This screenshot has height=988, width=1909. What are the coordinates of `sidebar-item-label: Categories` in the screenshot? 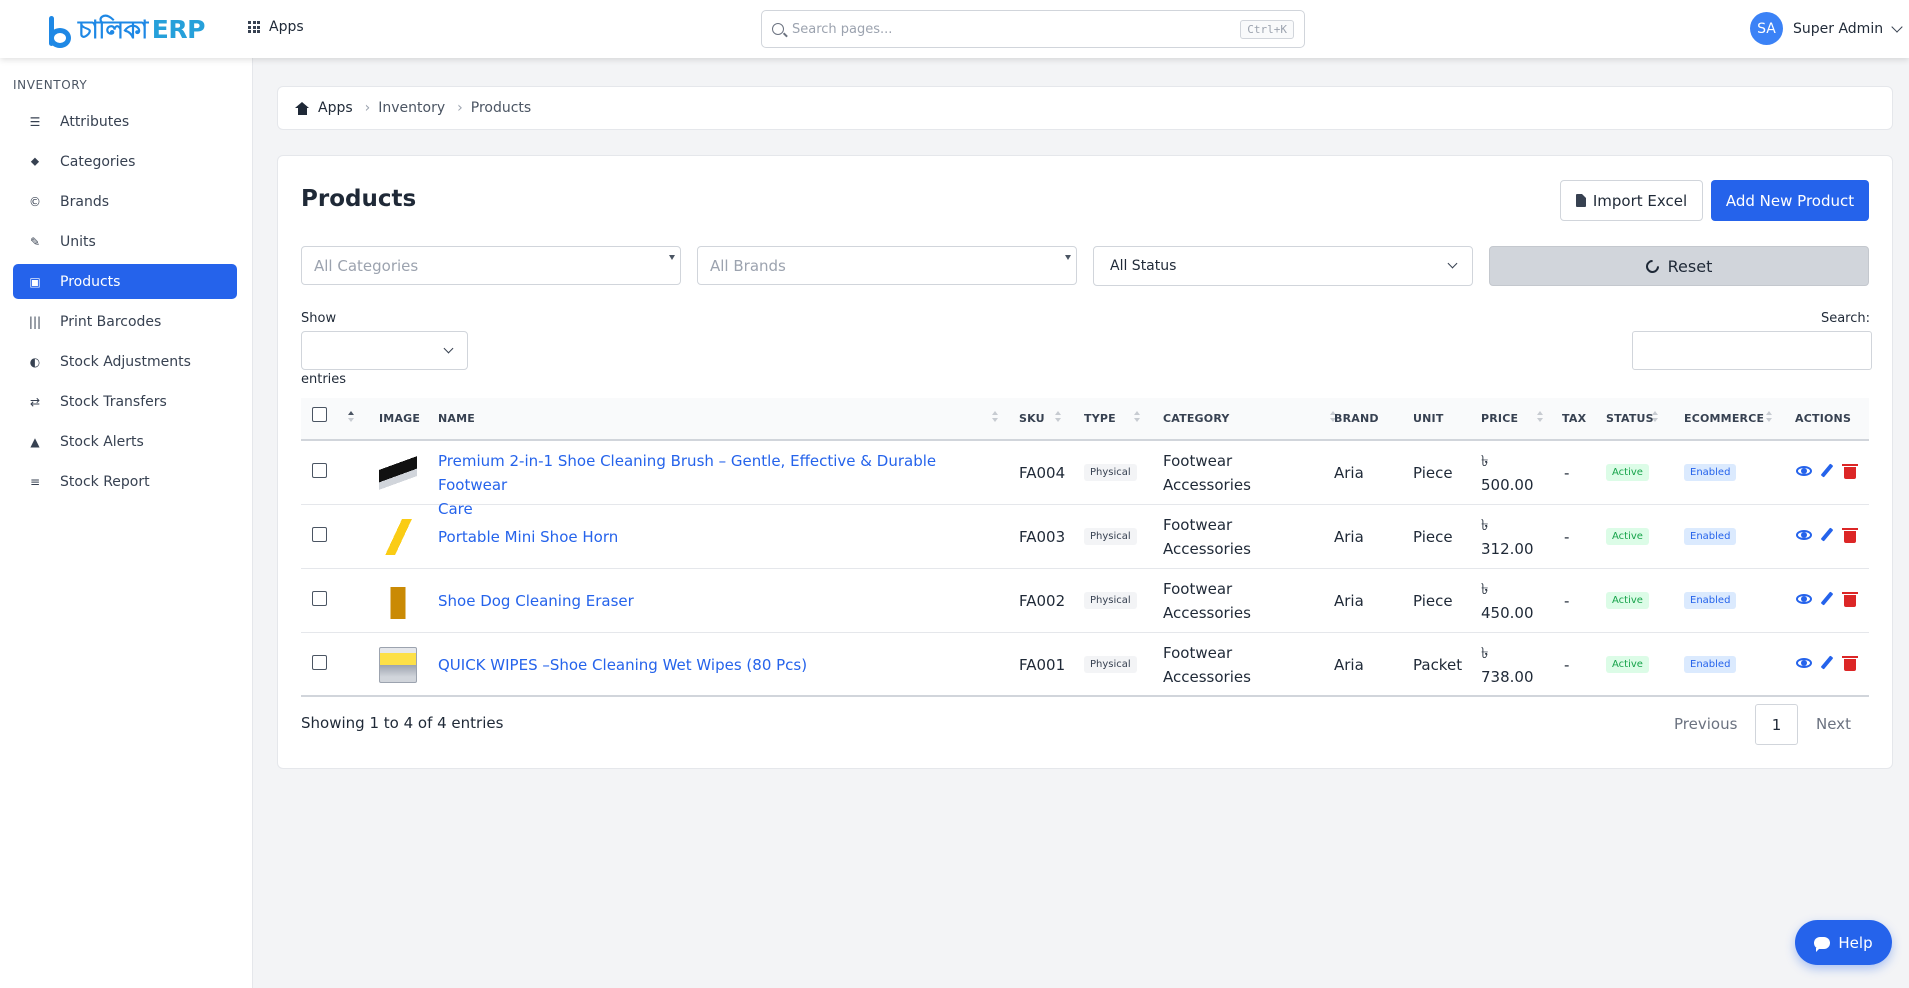 It's located at (98, 161).